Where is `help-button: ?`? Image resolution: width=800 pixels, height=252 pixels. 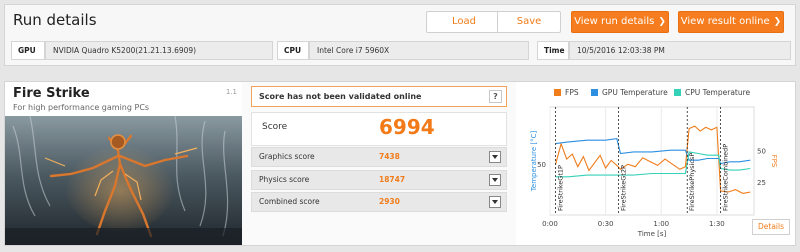
help-button: ? is located at coordinates (495, 96).